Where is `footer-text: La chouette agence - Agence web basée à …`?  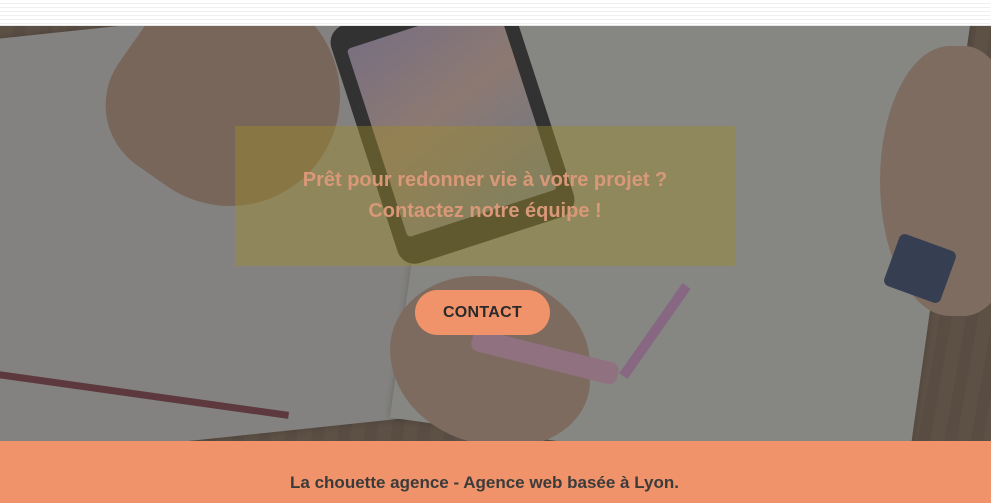 footer-text: La chouette agence - Agence web basée à … is located at coordinates (484, 482).